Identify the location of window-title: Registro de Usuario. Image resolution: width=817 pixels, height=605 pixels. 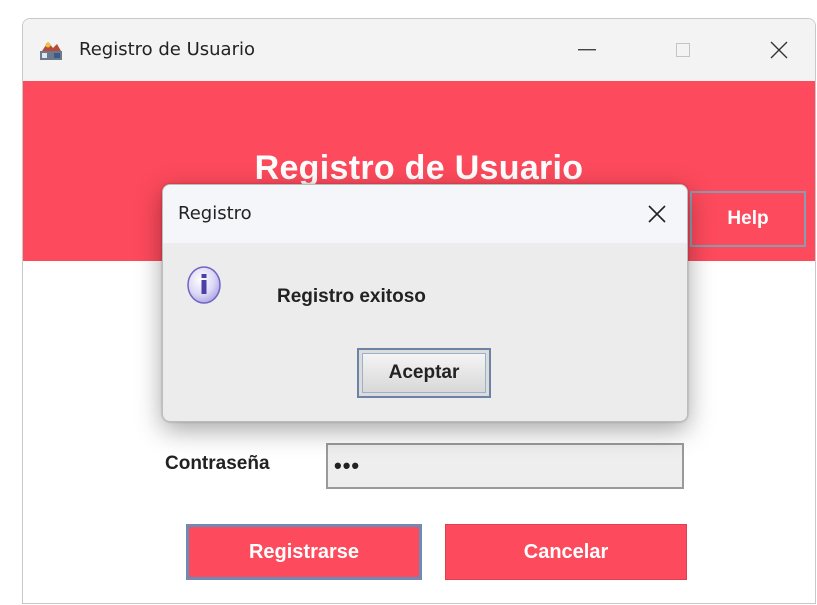
(167, 49).